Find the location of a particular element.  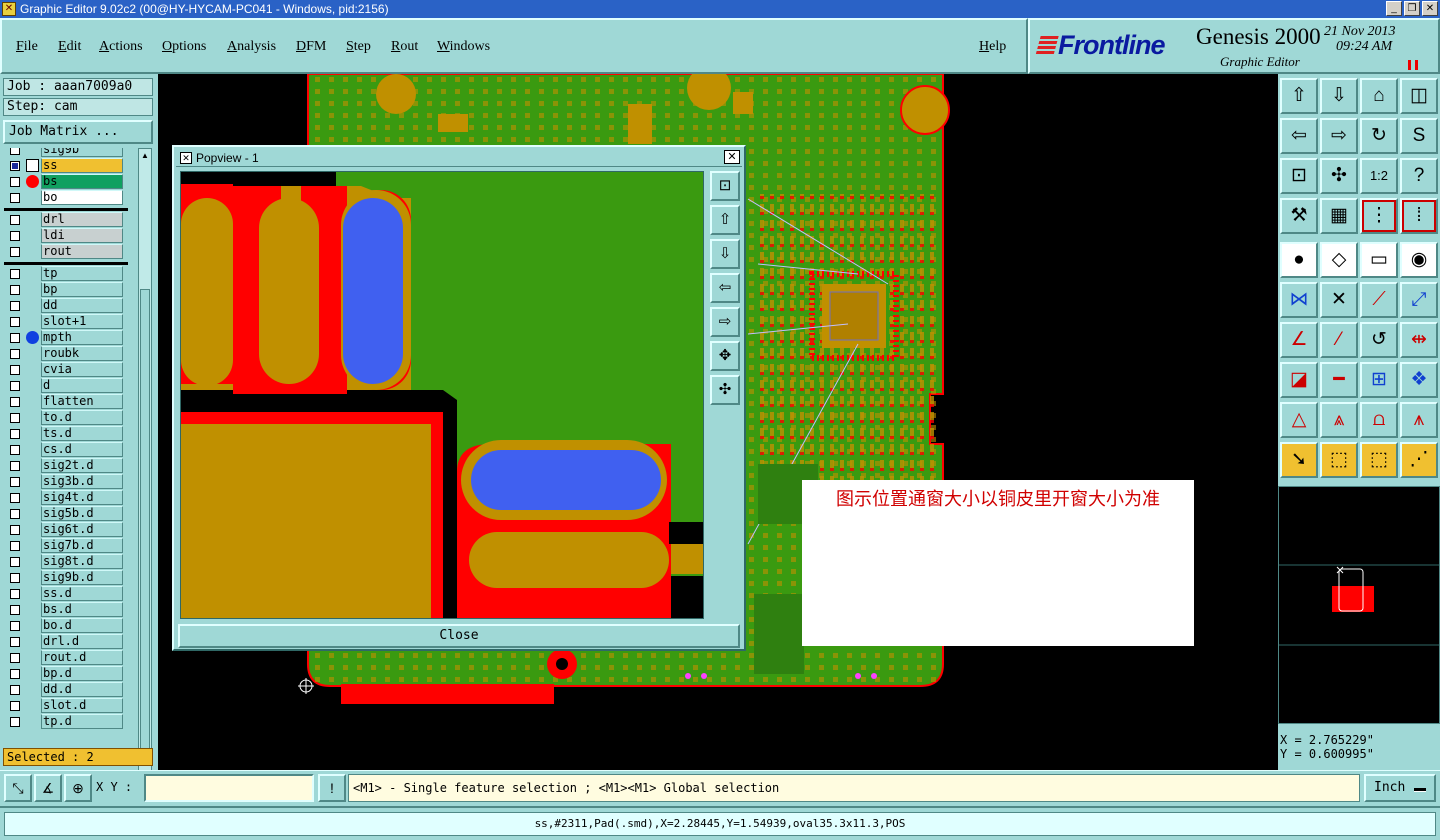

menu-windows: Windows is located at coordinates (463, 47).